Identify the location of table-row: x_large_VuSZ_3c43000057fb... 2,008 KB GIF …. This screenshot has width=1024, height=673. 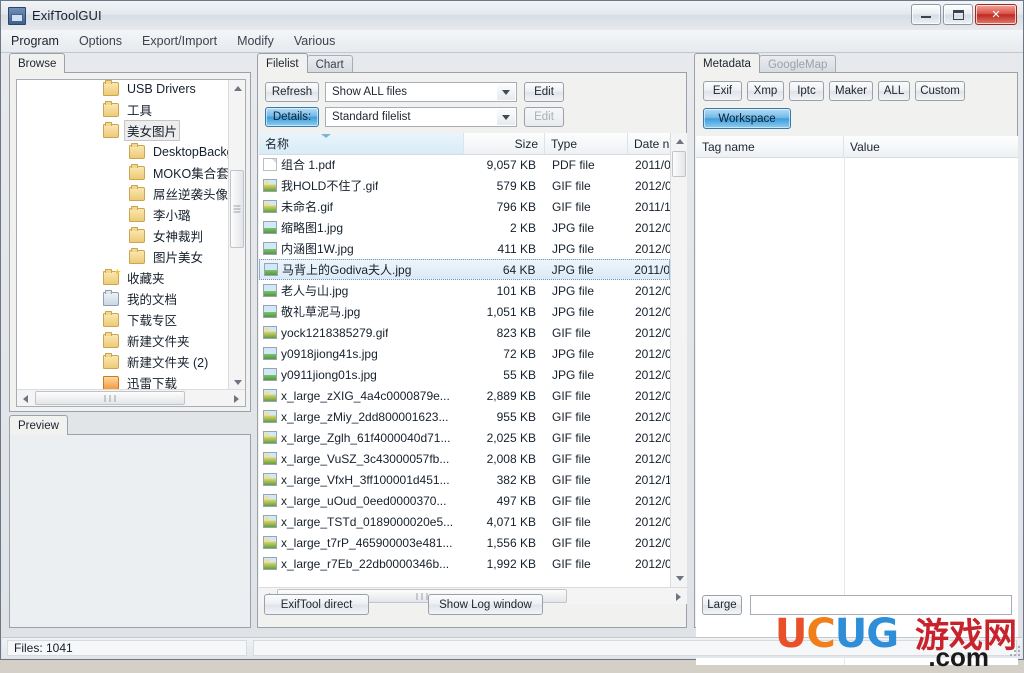
(464, 458).